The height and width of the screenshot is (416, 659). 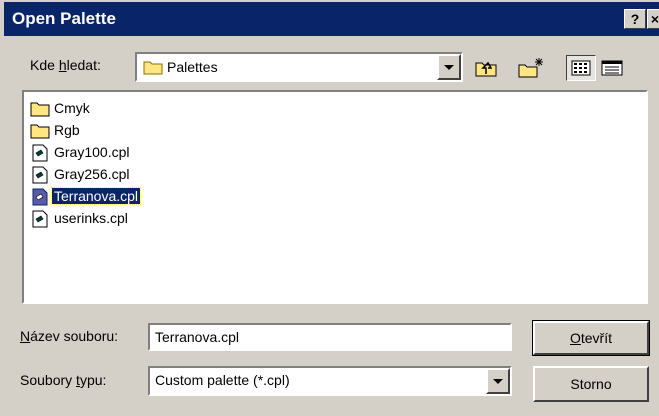 What do you see at coordinates (653, 19) in the screenshot?
I see `close-button: ×` at bounding box center [653, 19].